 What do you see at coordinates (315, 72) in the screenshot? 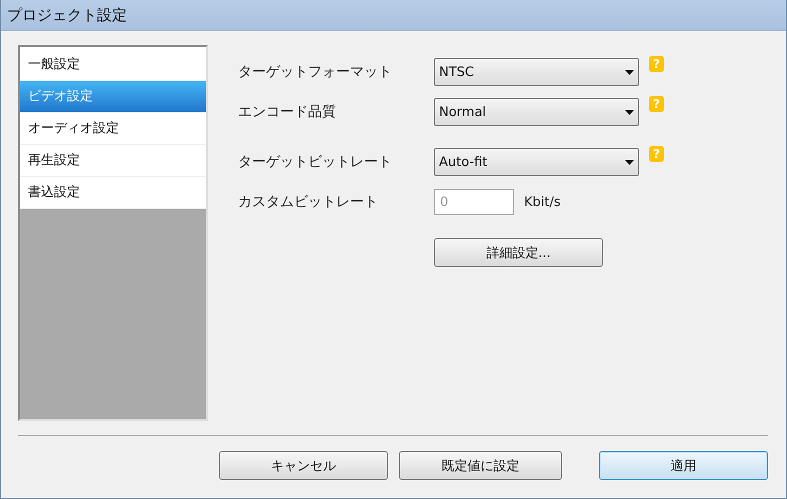
I see `setting-label: ターゲットフォーマット` at bounding box center [315, 72].